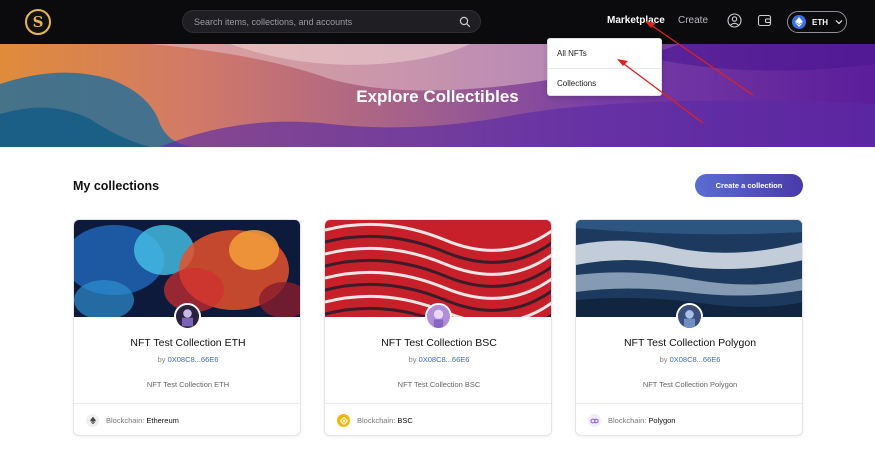 The width and height of the screenshot is (875, 467). I want to click on collection-footer: Blockchain: BSC, so click(438, 419).